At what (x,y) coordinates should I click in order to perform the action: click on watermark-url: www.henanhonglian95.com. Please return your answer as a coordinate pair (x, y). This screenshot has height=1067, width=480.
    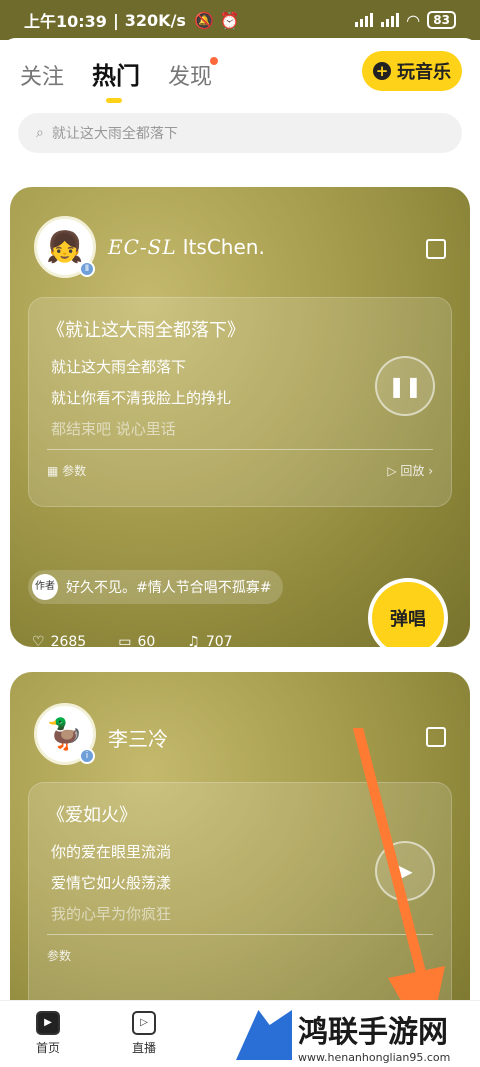
    Looking at the image, I should click on (374, 1057).